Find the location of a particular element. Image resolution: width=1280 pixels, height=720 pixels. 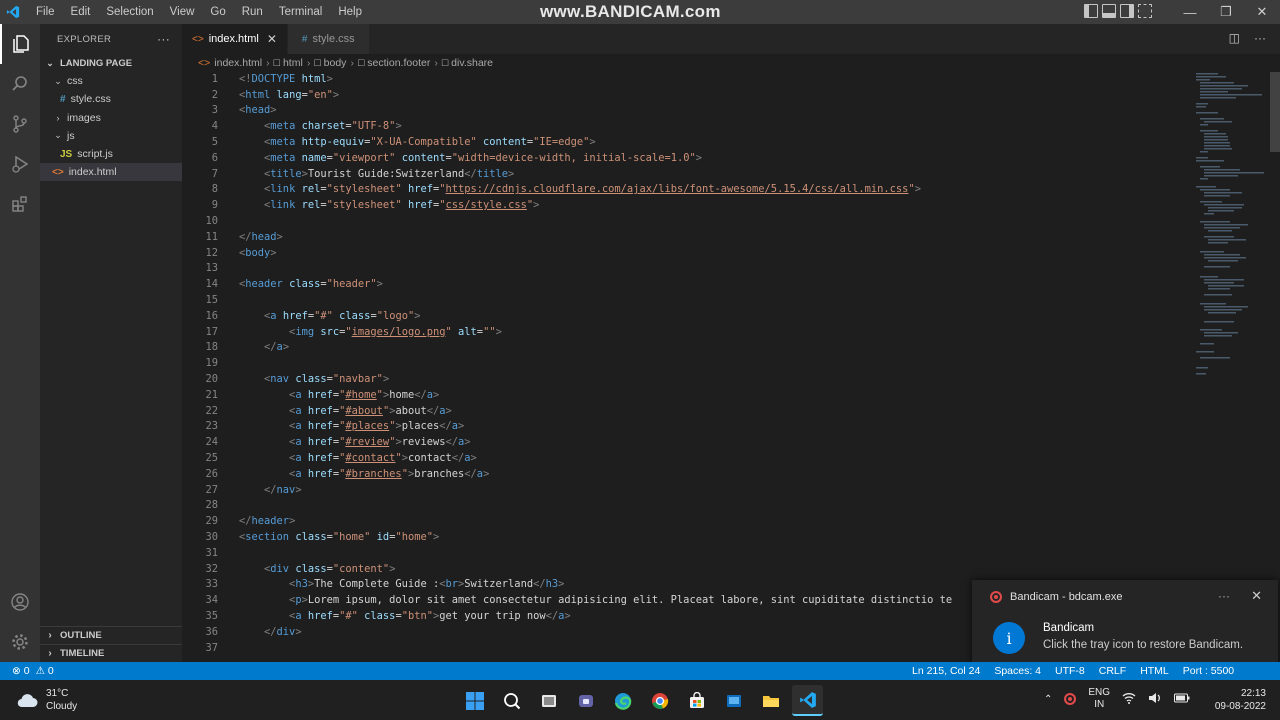

battery-icon is located at coordinates (1182, 699).